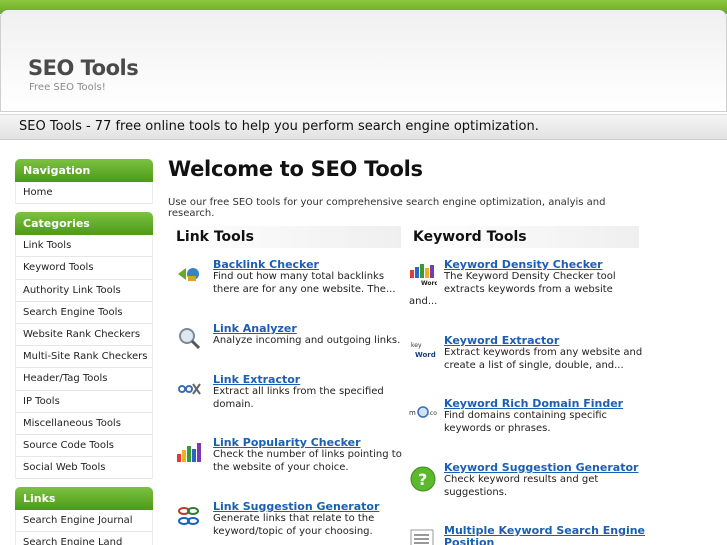  Describe the element at coordinates (501, 340) in the screenshot. I see `keyword-extractor-link: Keyword Extractor` at that location.